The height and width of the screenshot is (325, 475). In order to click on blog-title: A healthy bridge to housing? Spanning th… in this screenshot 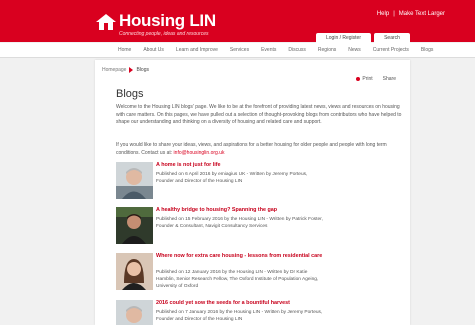, I will do `click(281, 210)`.